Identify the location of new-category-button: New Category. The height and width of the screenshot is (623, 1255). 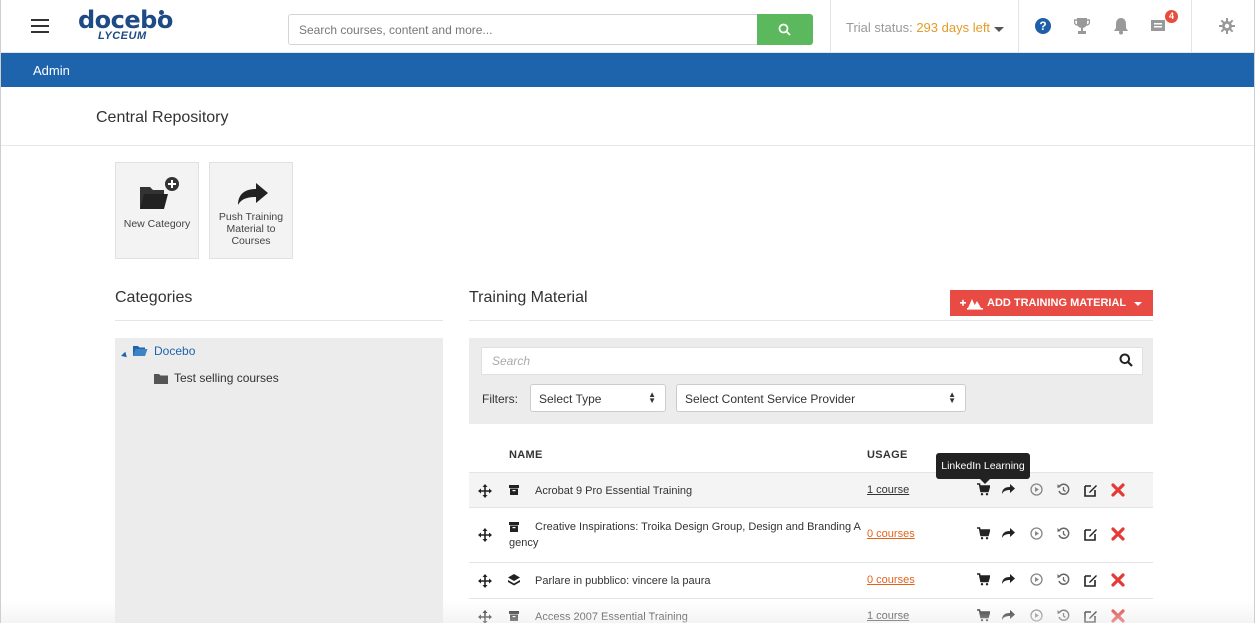
(157, 210).